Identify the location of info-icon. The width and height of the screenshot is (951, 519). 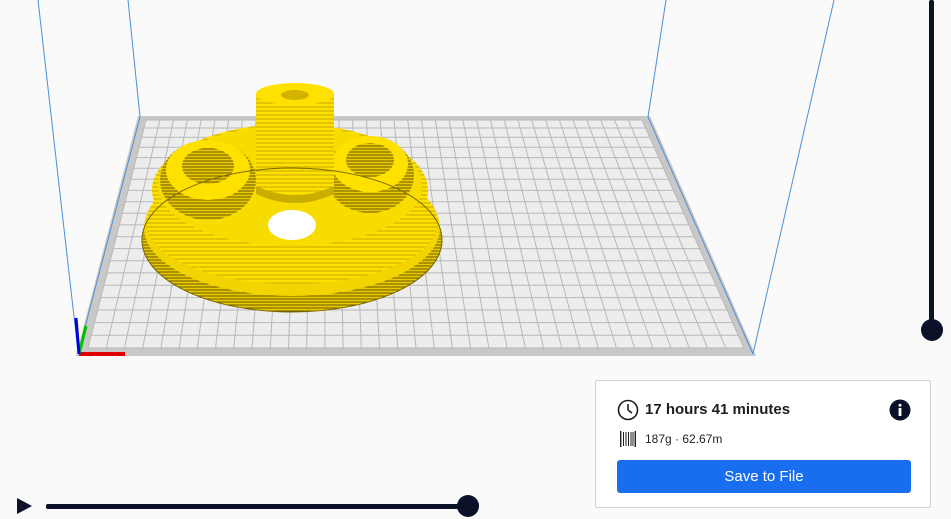
(900, 410).